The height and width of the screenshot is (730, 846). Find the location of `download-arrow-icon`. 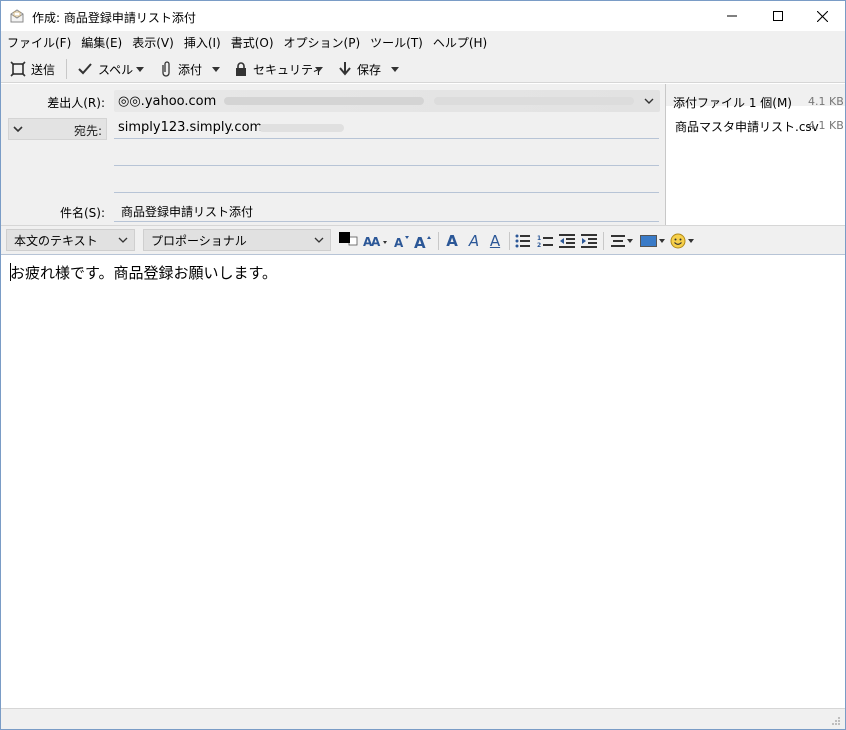

download-arrow-icon is located at coordinates (345, 69).